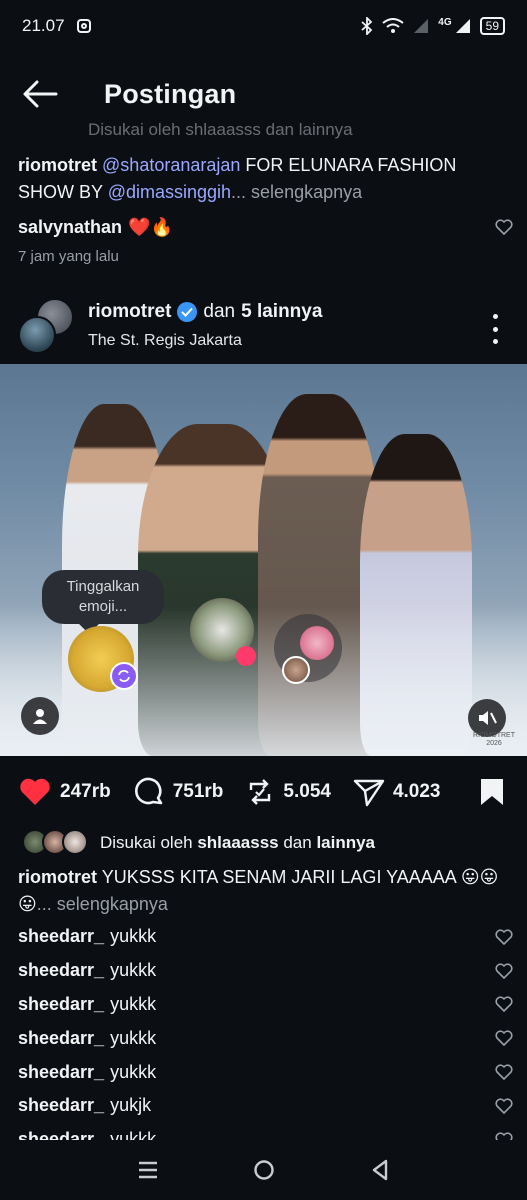 The width and height of the screenshot is (527, 1200). I want to click on repost-button: 5.054, so click(288, 792).